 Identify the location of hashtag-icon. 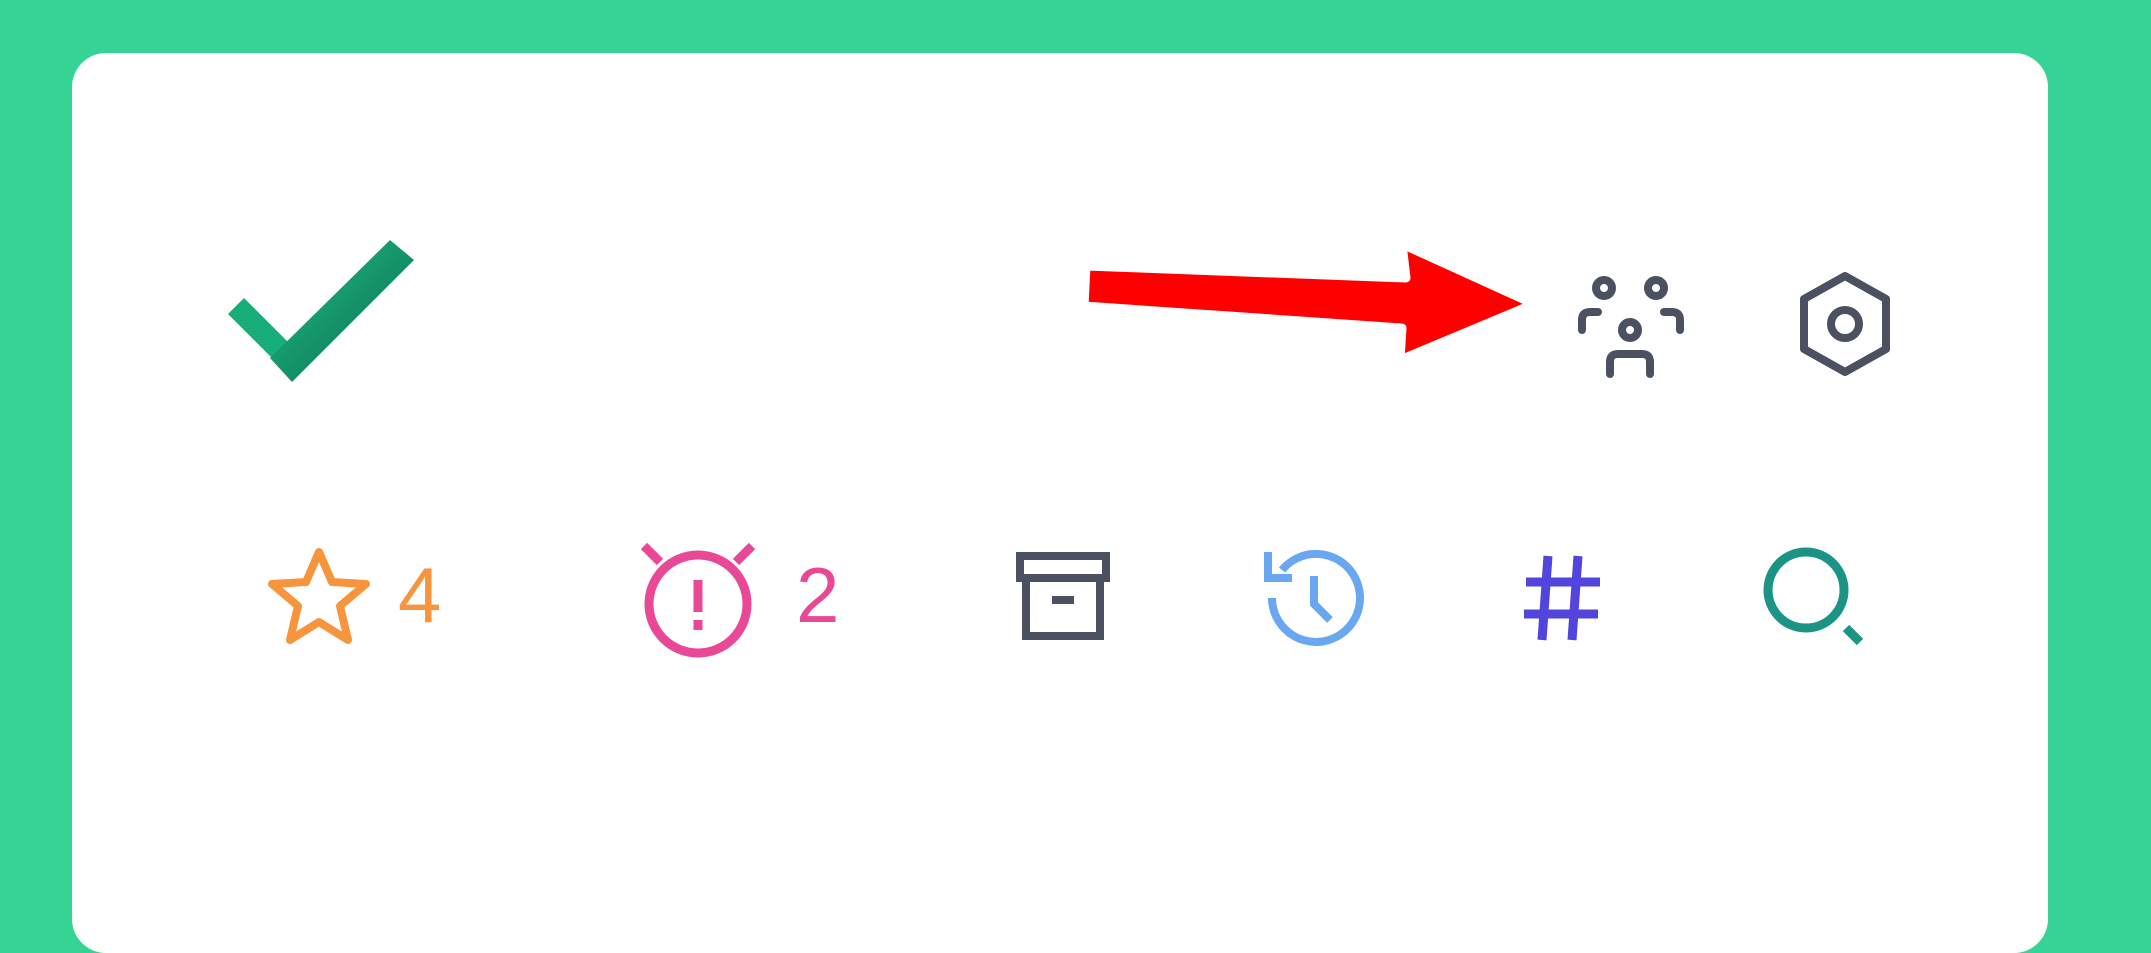
(1562, 597).